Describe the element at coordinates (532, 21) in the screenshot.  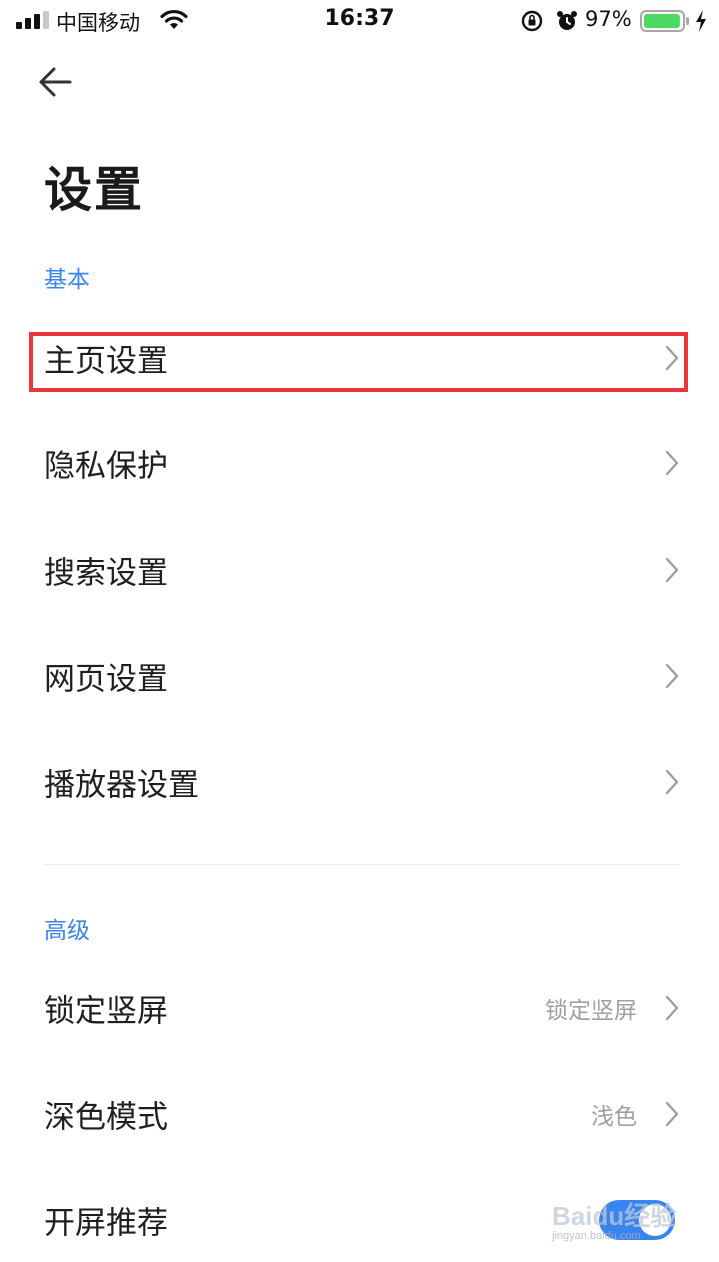
I see `rotation-lock-icon` at that location.